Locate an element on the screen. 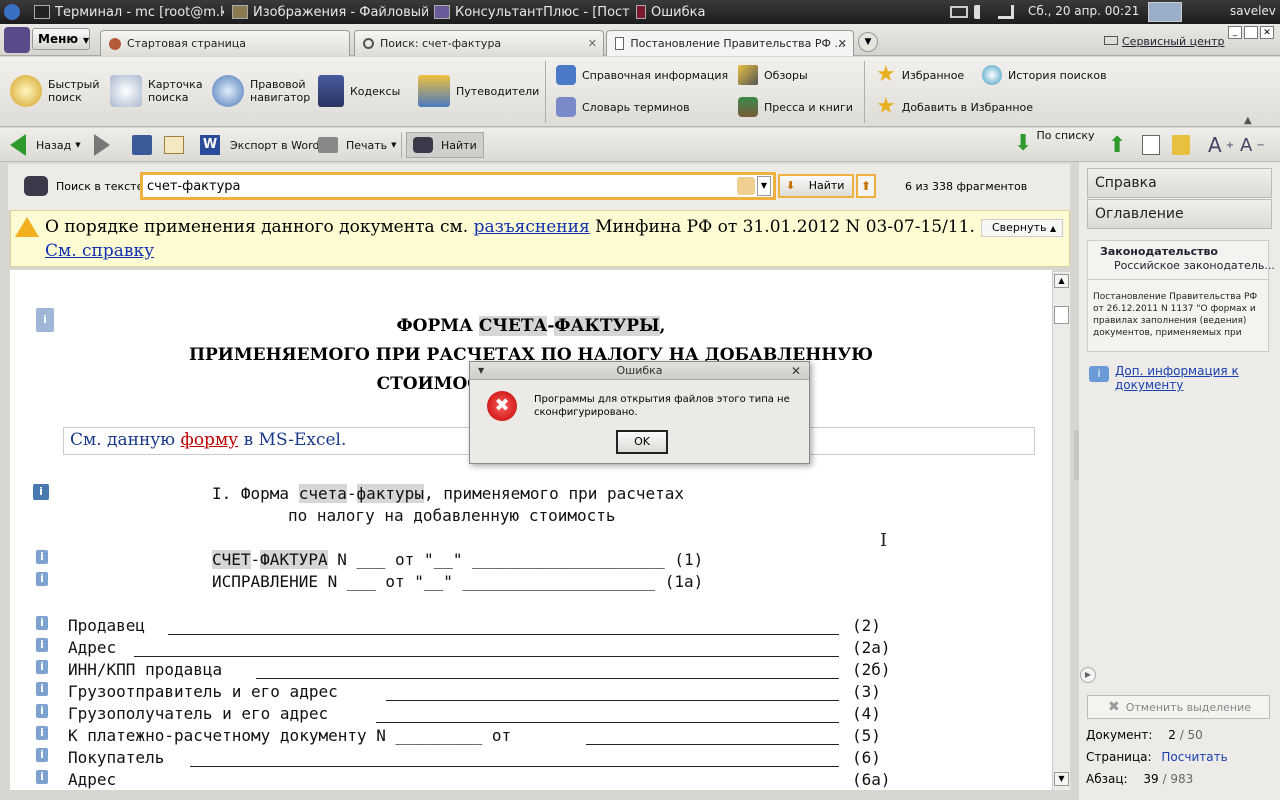 This screenshot has width=1280, height=800. scroll-up-button: ▲ is located at coordinates (1061, 281).